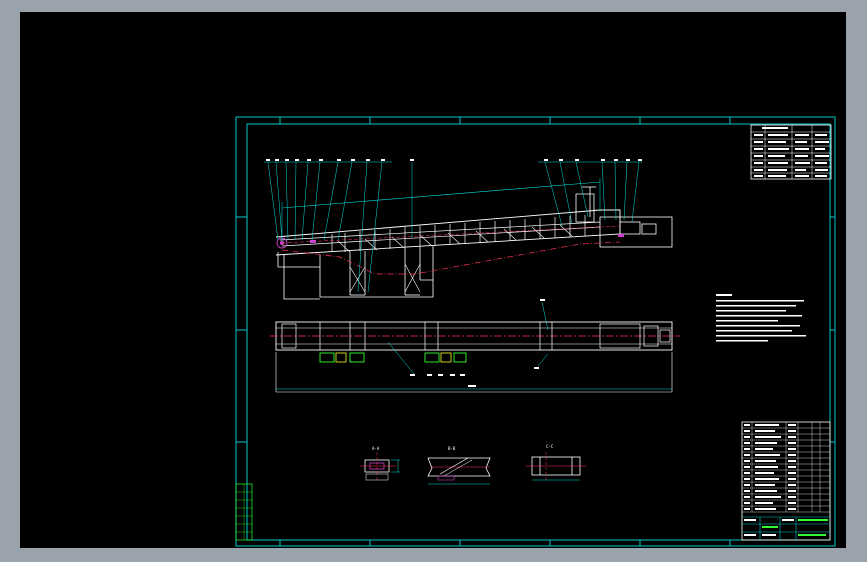  I want to click on technical-notes, so click(761, 318).